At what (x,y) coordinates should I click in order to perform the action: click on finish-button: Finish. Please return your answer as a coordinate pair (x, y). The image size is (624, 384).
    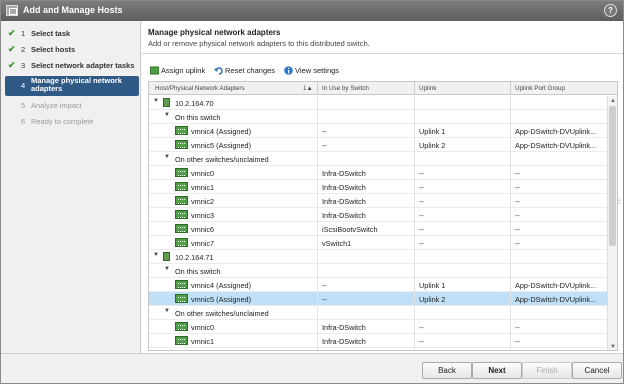
    Looking at the image, I should click on (547, 370).